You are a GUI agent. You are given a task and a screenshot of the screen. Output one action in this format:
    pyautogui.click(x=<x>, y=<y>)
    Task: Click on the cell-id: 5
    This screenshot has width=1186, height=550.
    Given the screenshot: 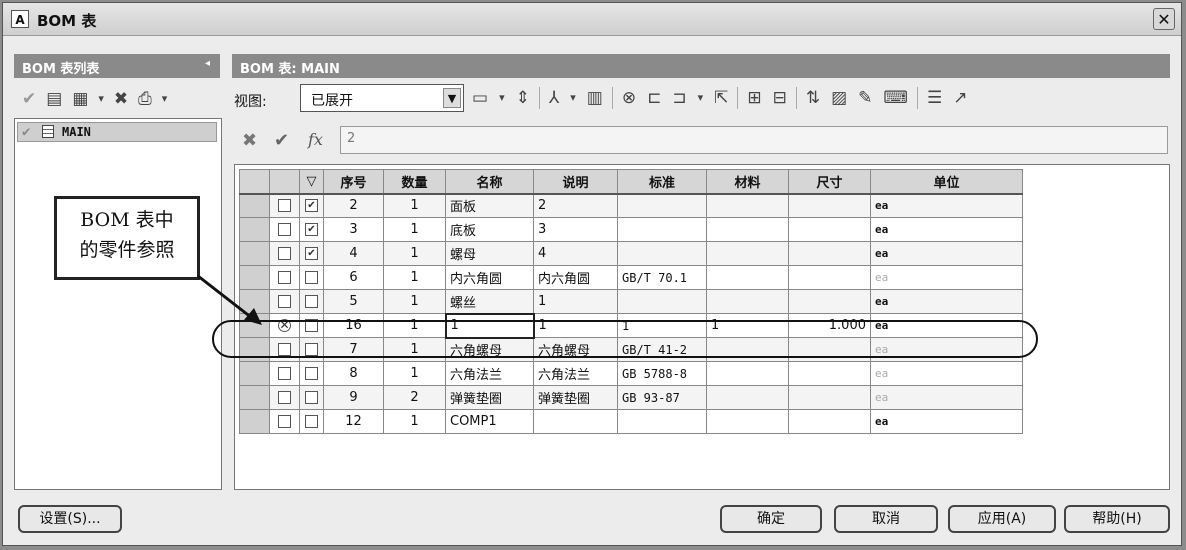 What is the action you would take?
    pyautogui.click(x=353, y=301)
    